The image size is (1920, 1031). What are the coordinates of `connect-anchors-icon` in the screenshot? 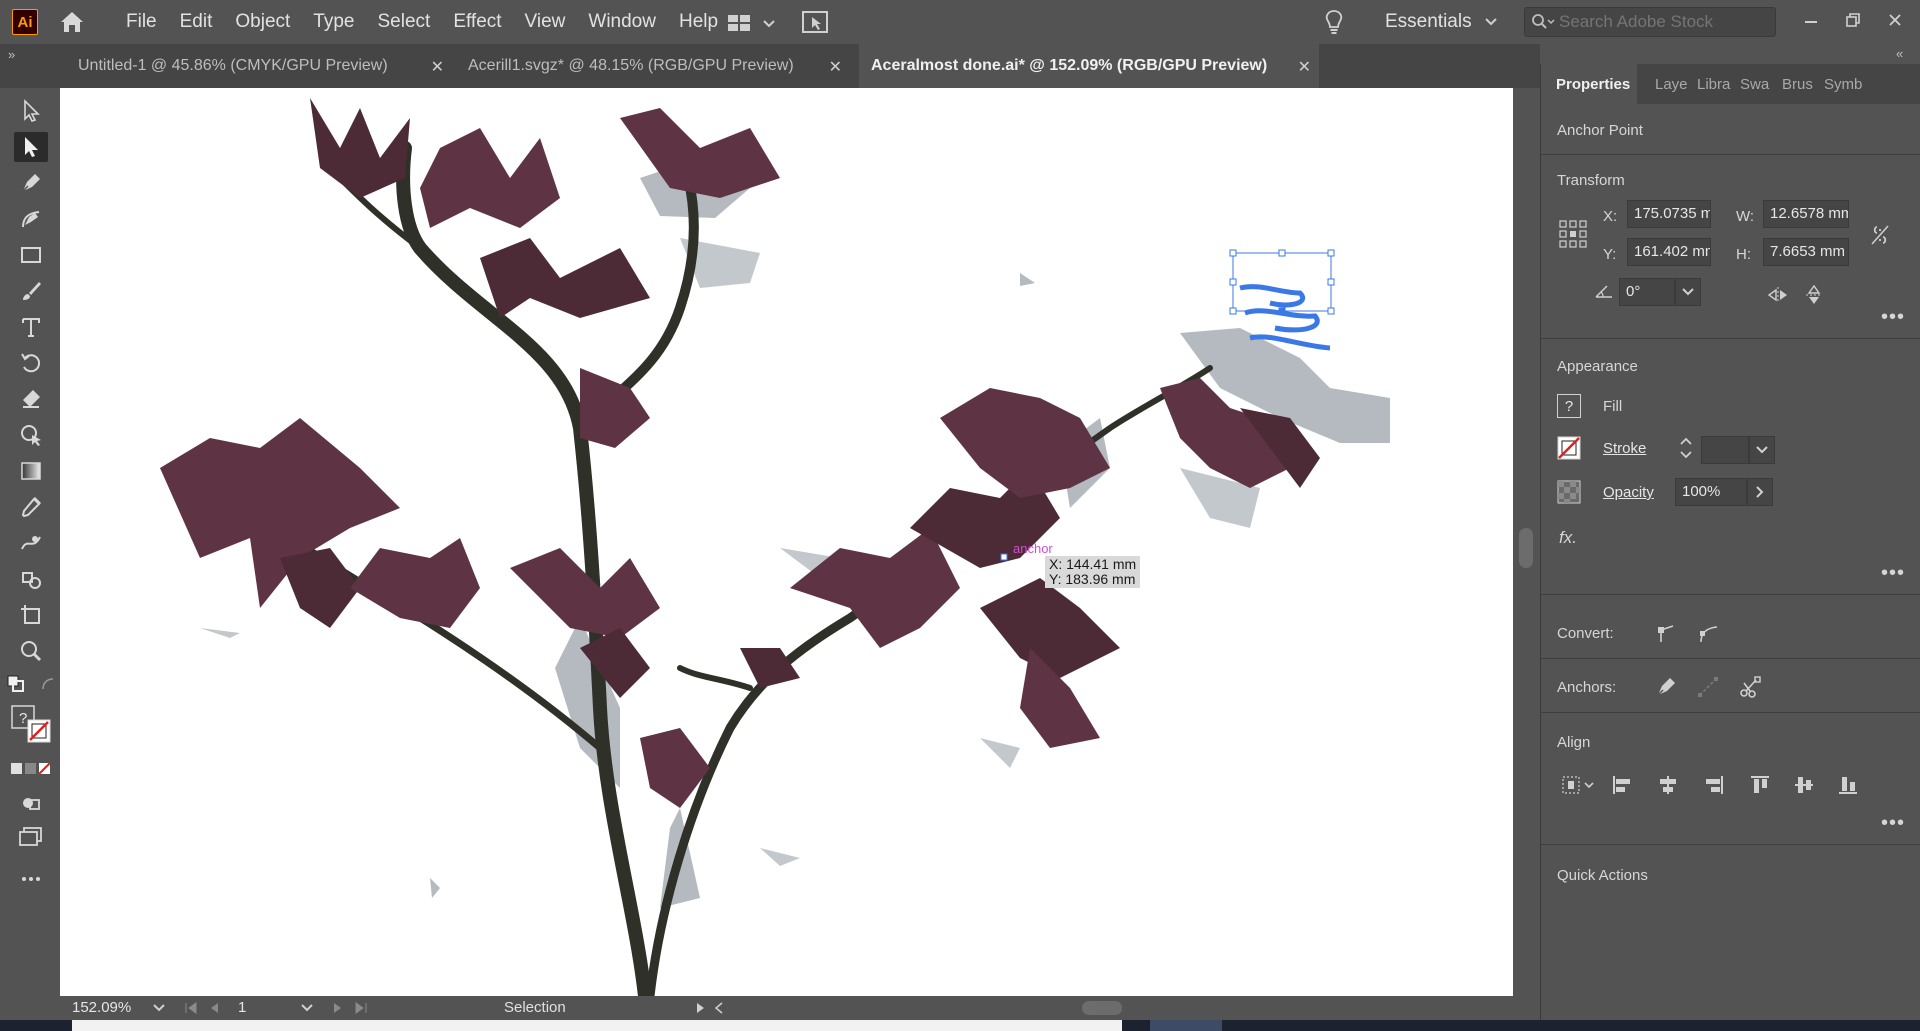 It's located at (1708, 687).